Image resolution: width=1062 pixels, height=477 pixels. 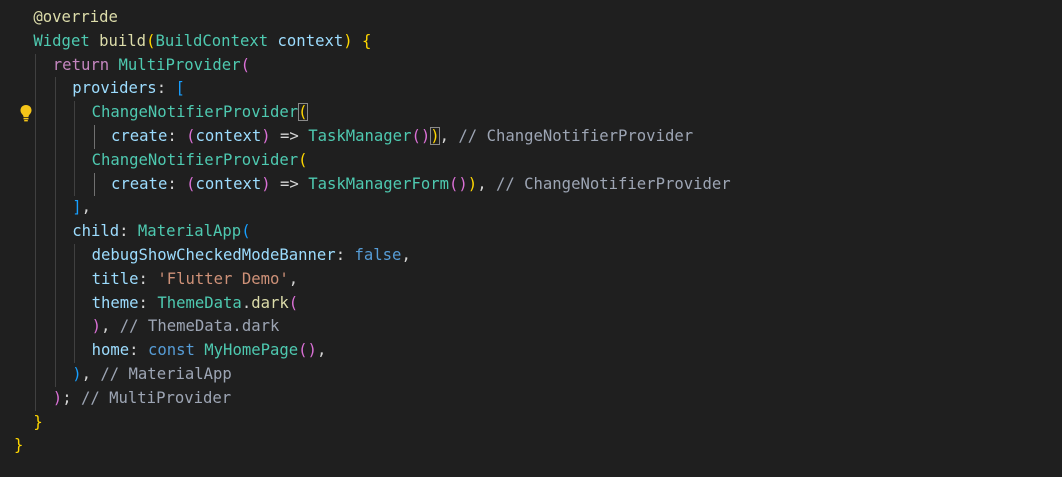 What do you see at coordinates (195, 280) in the screenshot?
I see `code-text: title: 'Flutter Demo',` at bounding box center [195, 280].